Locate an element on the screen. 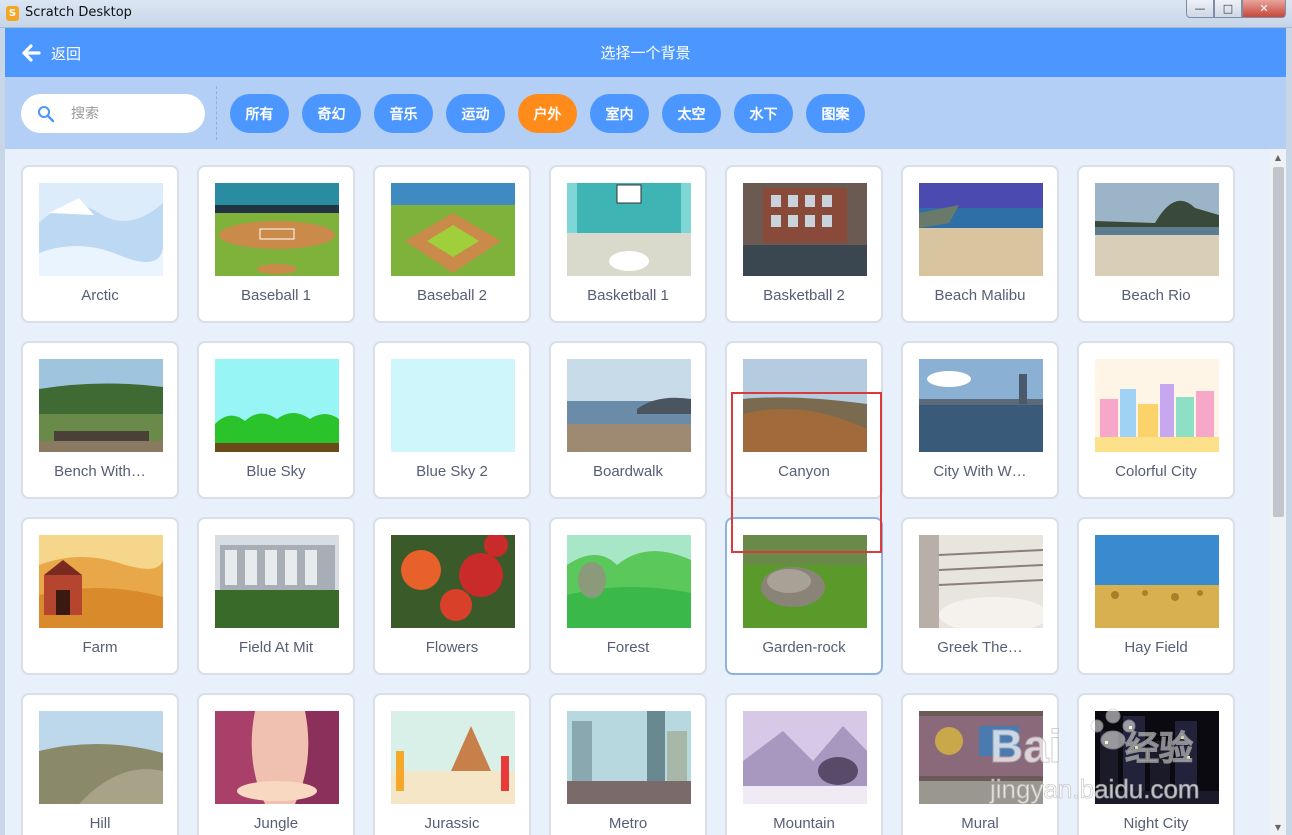 The width and height of the screenshot is (1292, 835). tag-button-5: 室内 is located at coordinates (619, 113).